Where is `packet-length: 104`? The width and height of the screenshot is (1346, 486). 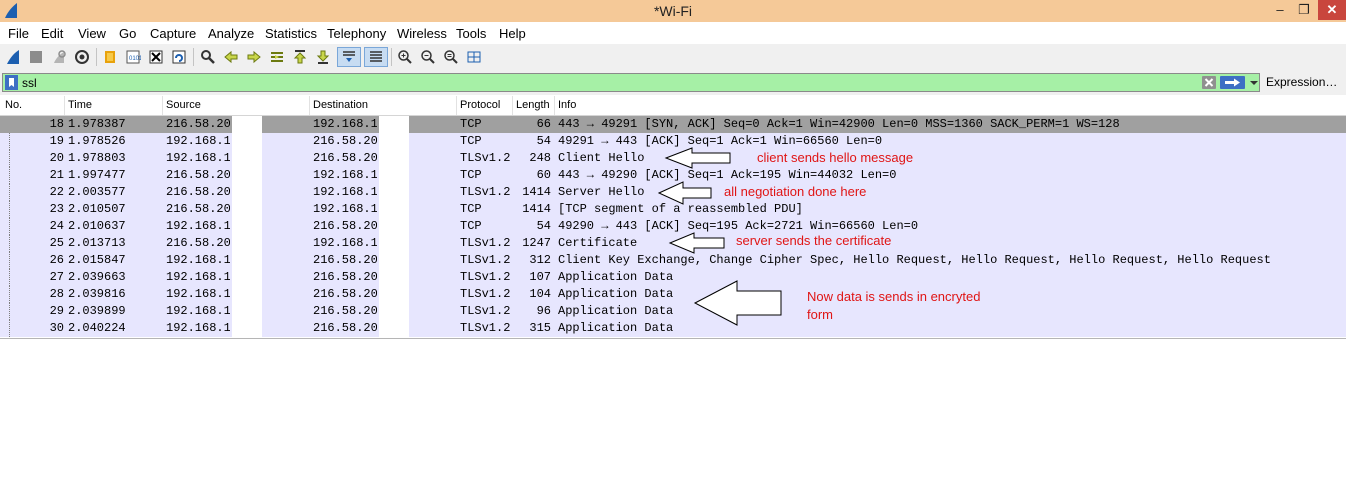
packet-length: 104 is located at coordinates (540, 294).